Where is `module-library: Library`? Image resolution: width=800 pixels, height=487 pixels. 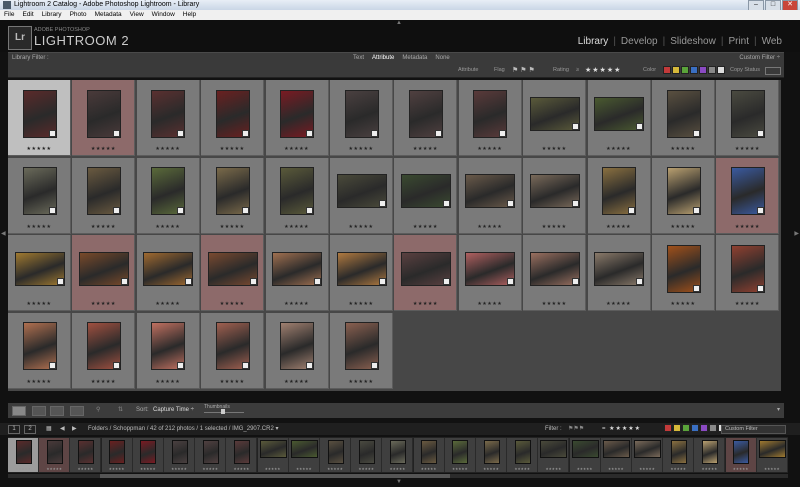 module-library: Library is located at coordinates (593, 41).